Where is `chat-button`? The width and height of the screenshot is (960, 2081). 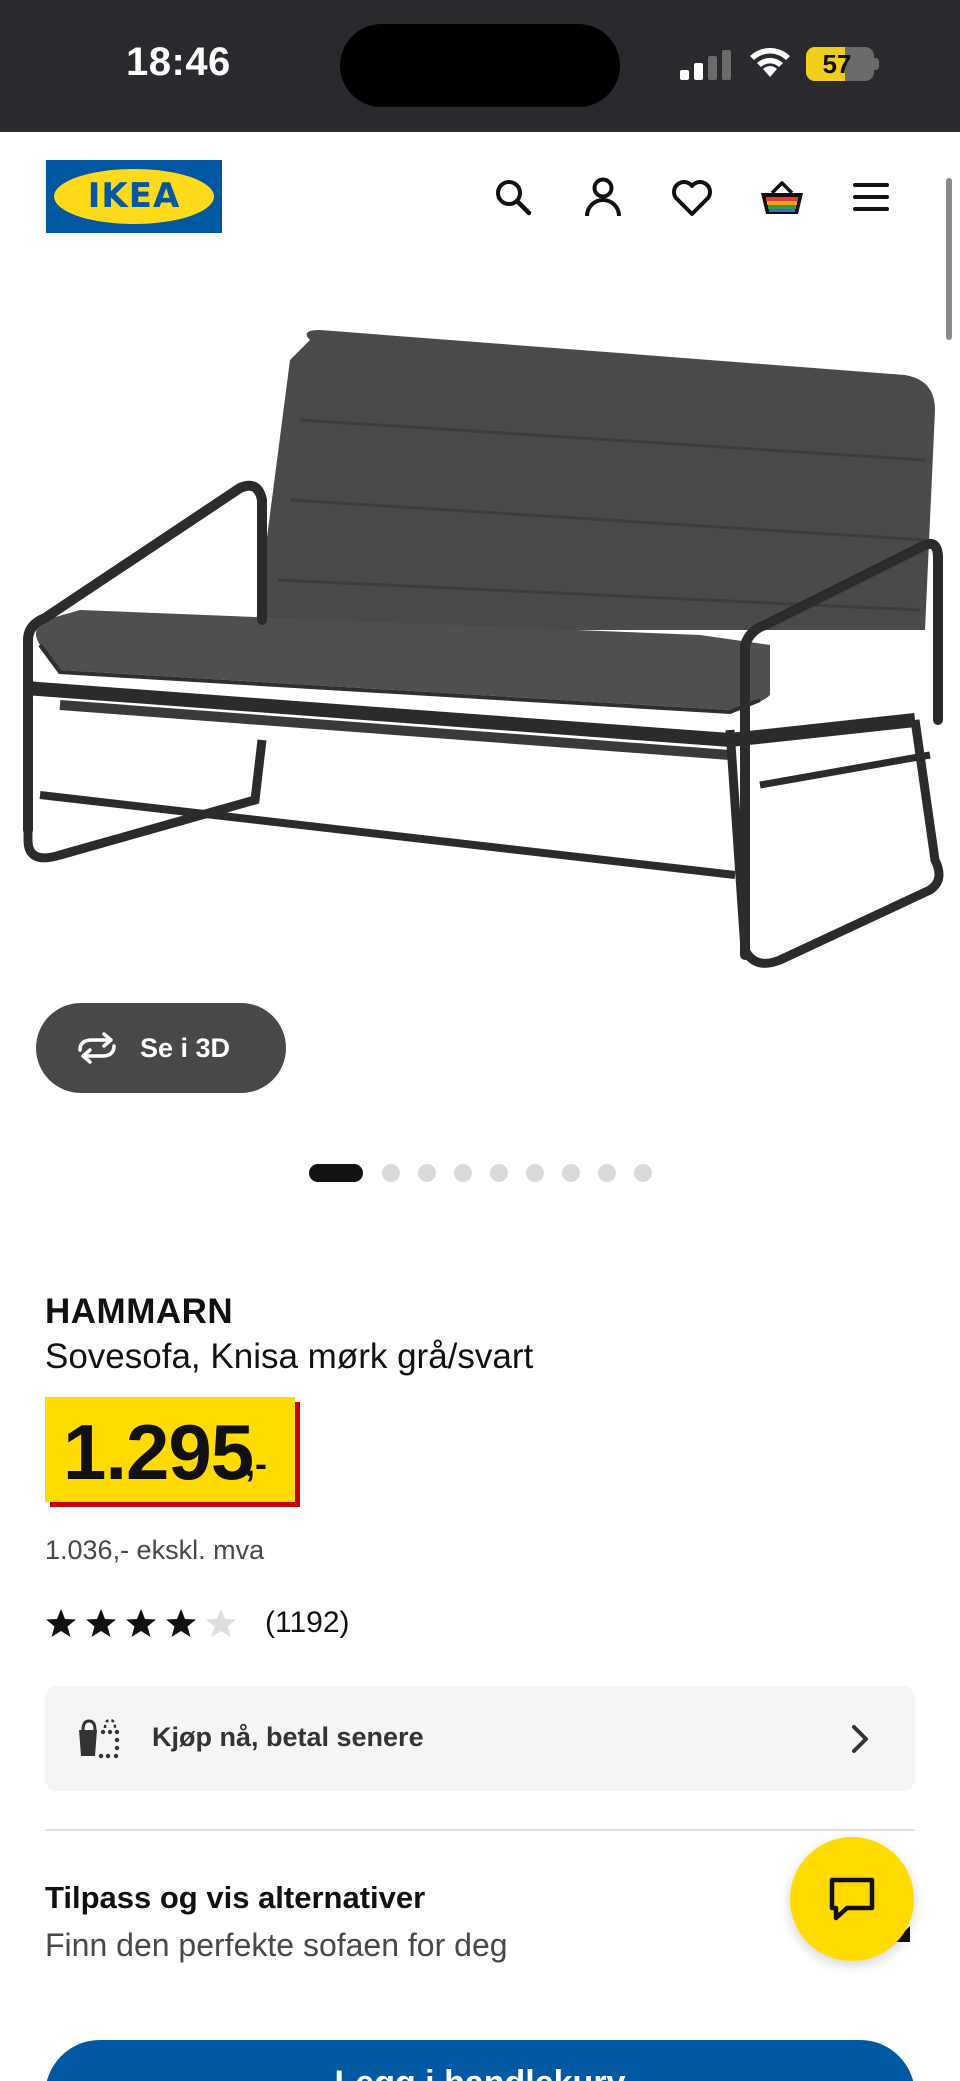
chat-button is located at coordinates (852, 1899).